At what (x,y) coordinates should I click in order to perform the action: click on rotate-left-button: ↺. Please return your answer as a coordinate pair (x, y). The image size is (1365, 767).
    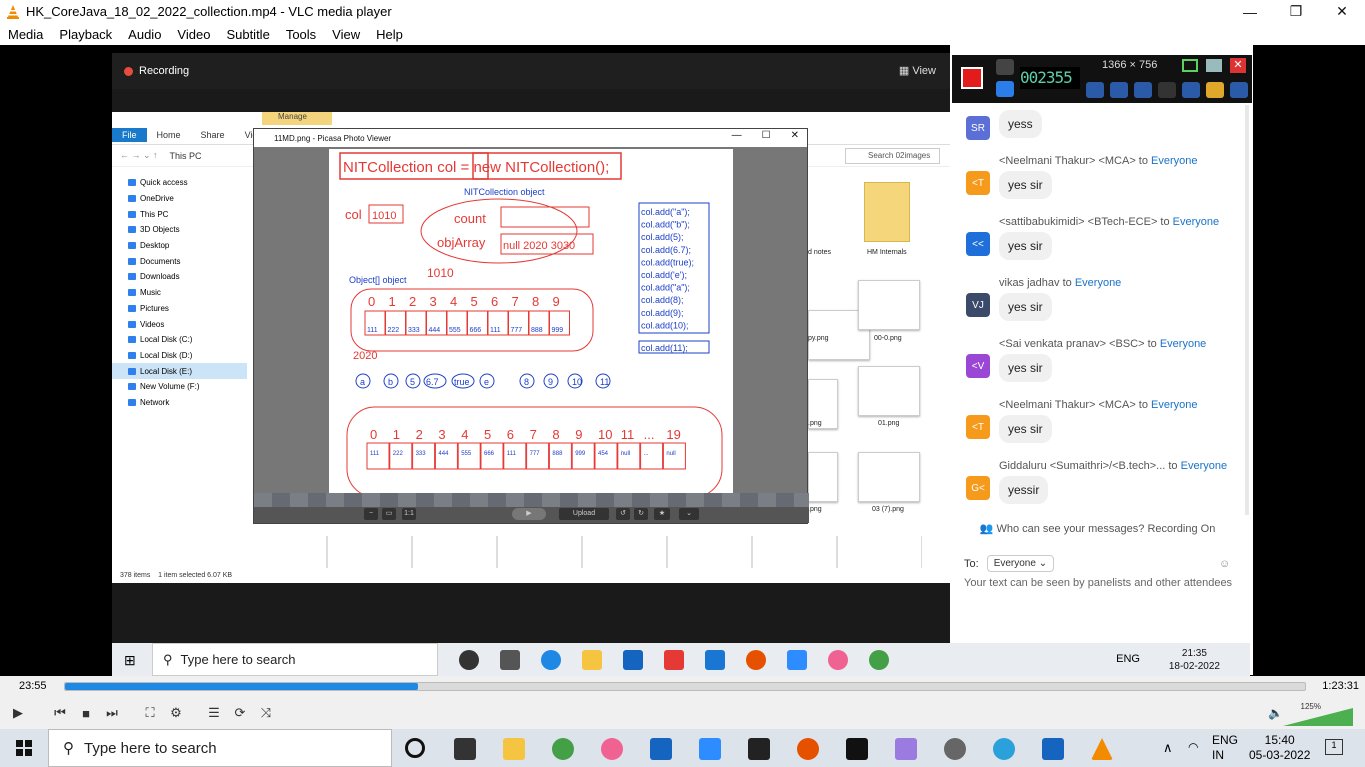
    Looking at the image, I should click on (623, 514).